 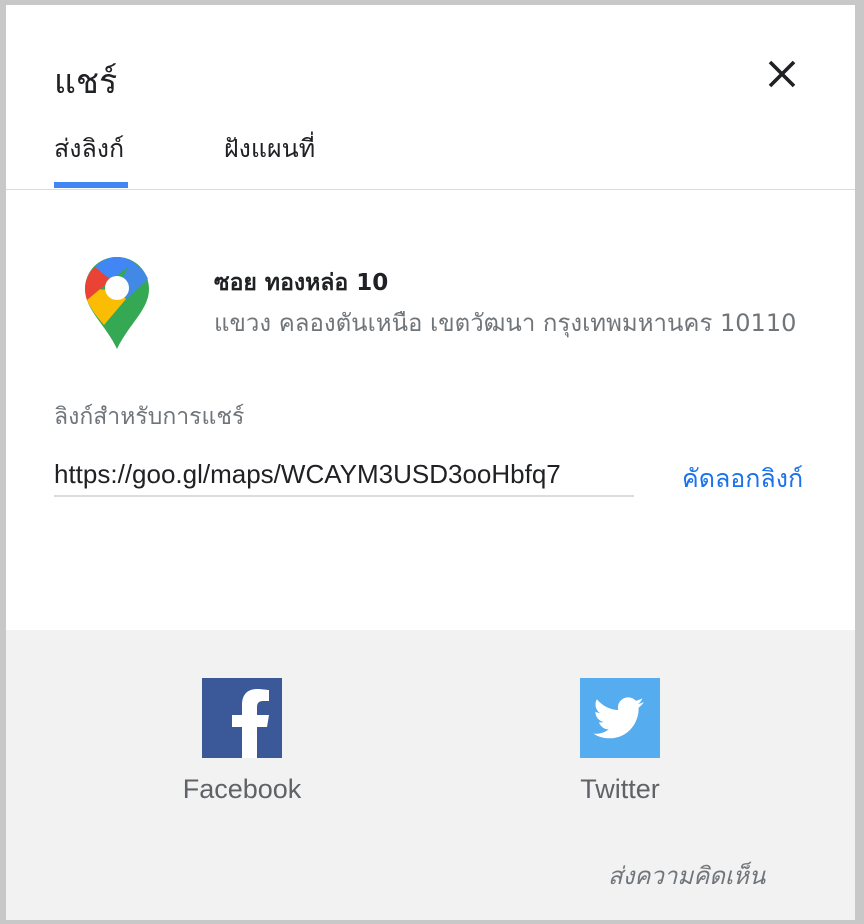 I want to click on send-feedback-link: ส่งความคิดเห็น, so click(x=686, y=875).